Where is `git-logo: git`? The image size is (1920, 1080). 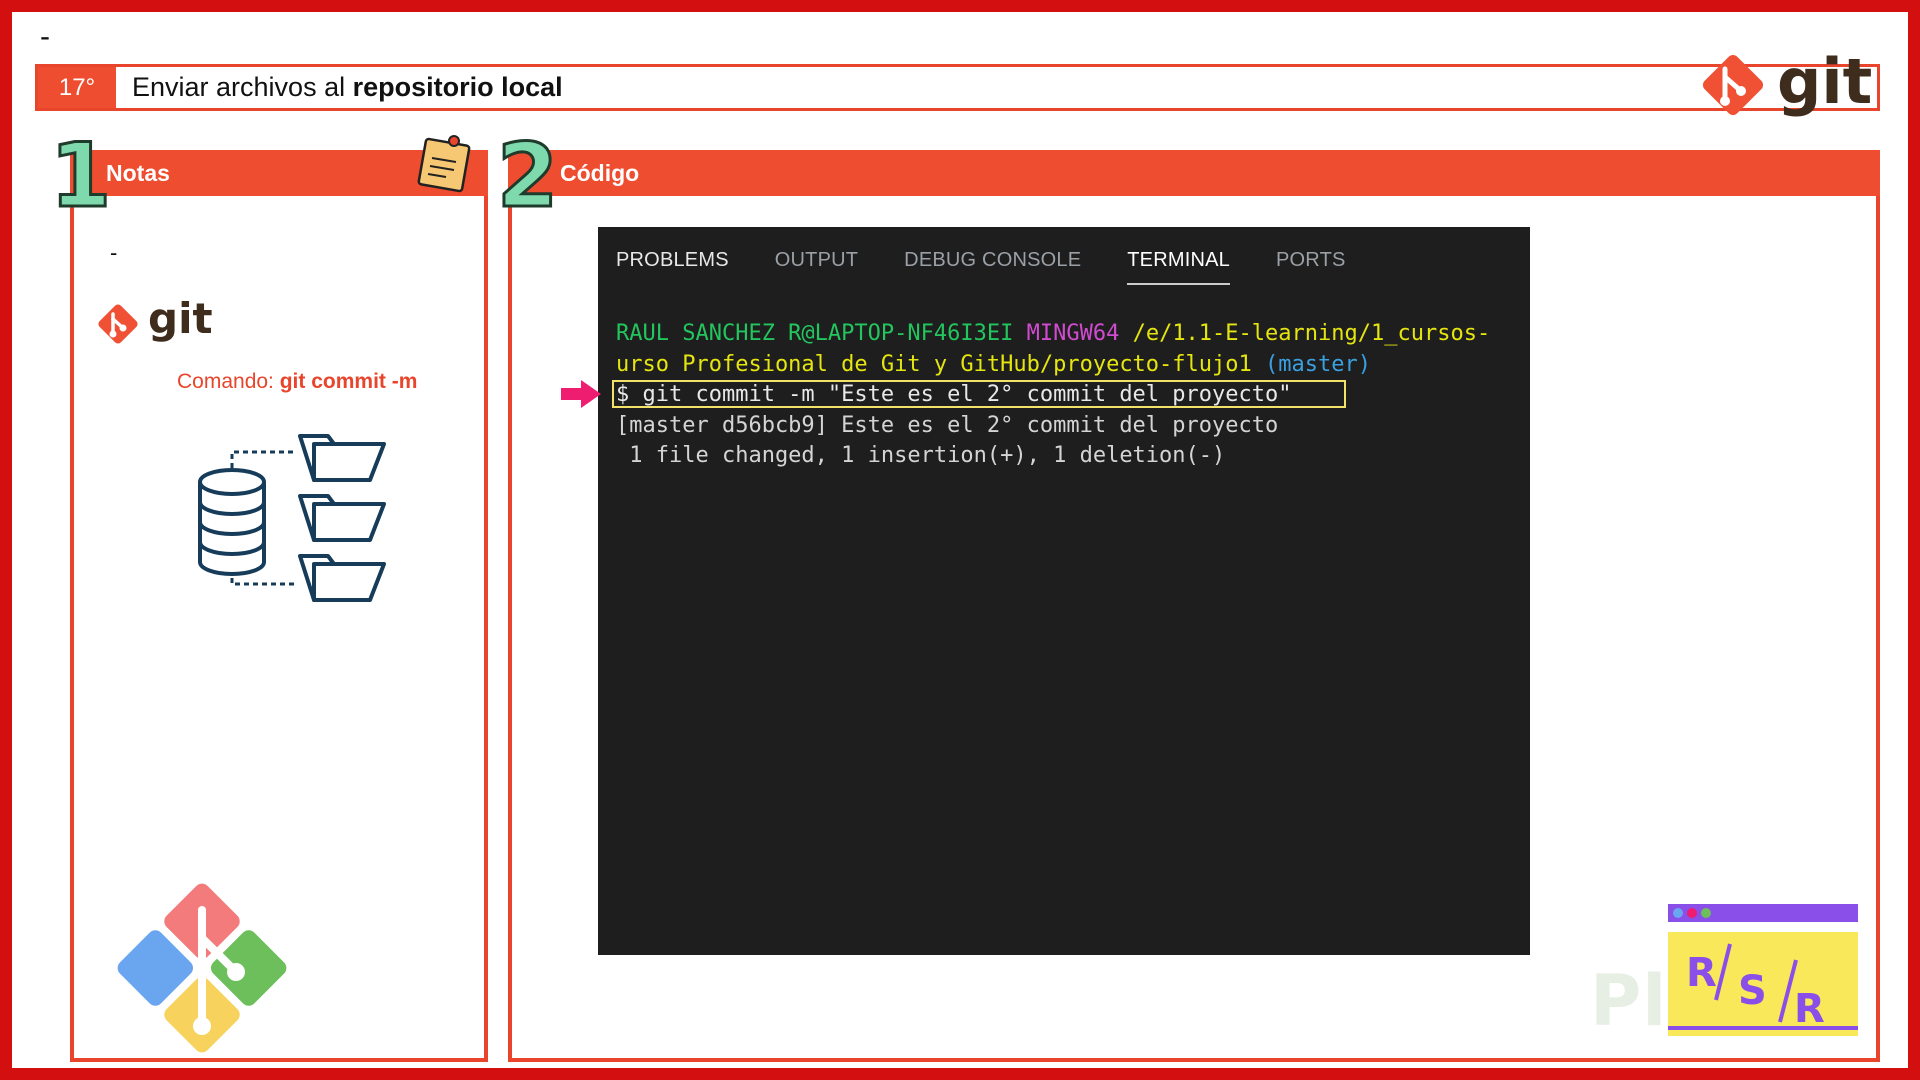
git-logo: git is located at coordinates (1785, 85).